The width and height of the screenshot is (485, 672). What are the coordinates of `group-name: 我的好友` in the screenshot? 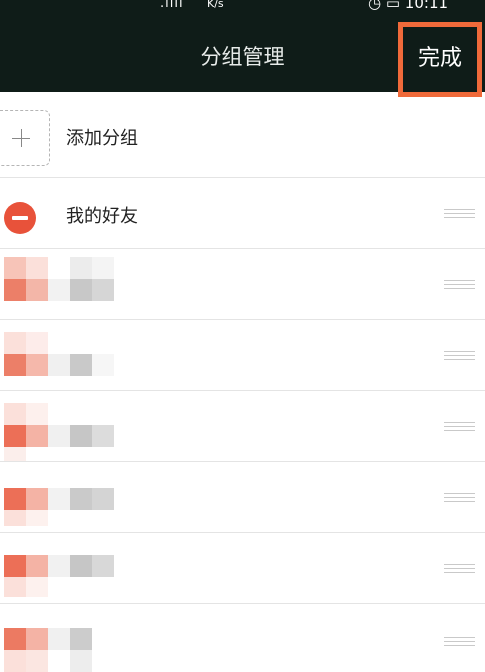 It's located at (102, 216).